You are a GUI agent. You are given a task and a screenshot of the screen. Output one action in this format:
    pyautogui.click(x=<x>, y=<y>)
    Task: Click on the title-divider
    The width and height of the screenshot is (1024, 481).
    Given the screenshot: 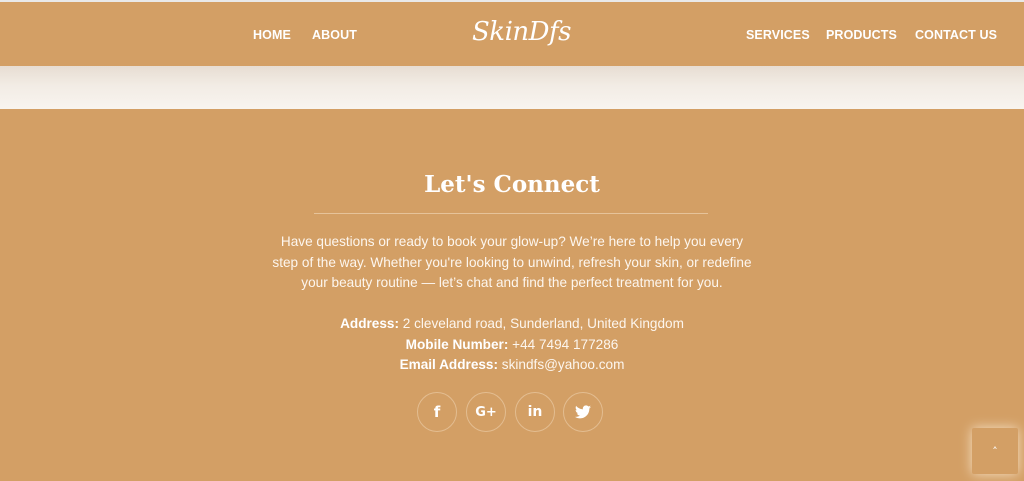 What is the action you would take?
    pyautogui.click(x=511, y=213)
    